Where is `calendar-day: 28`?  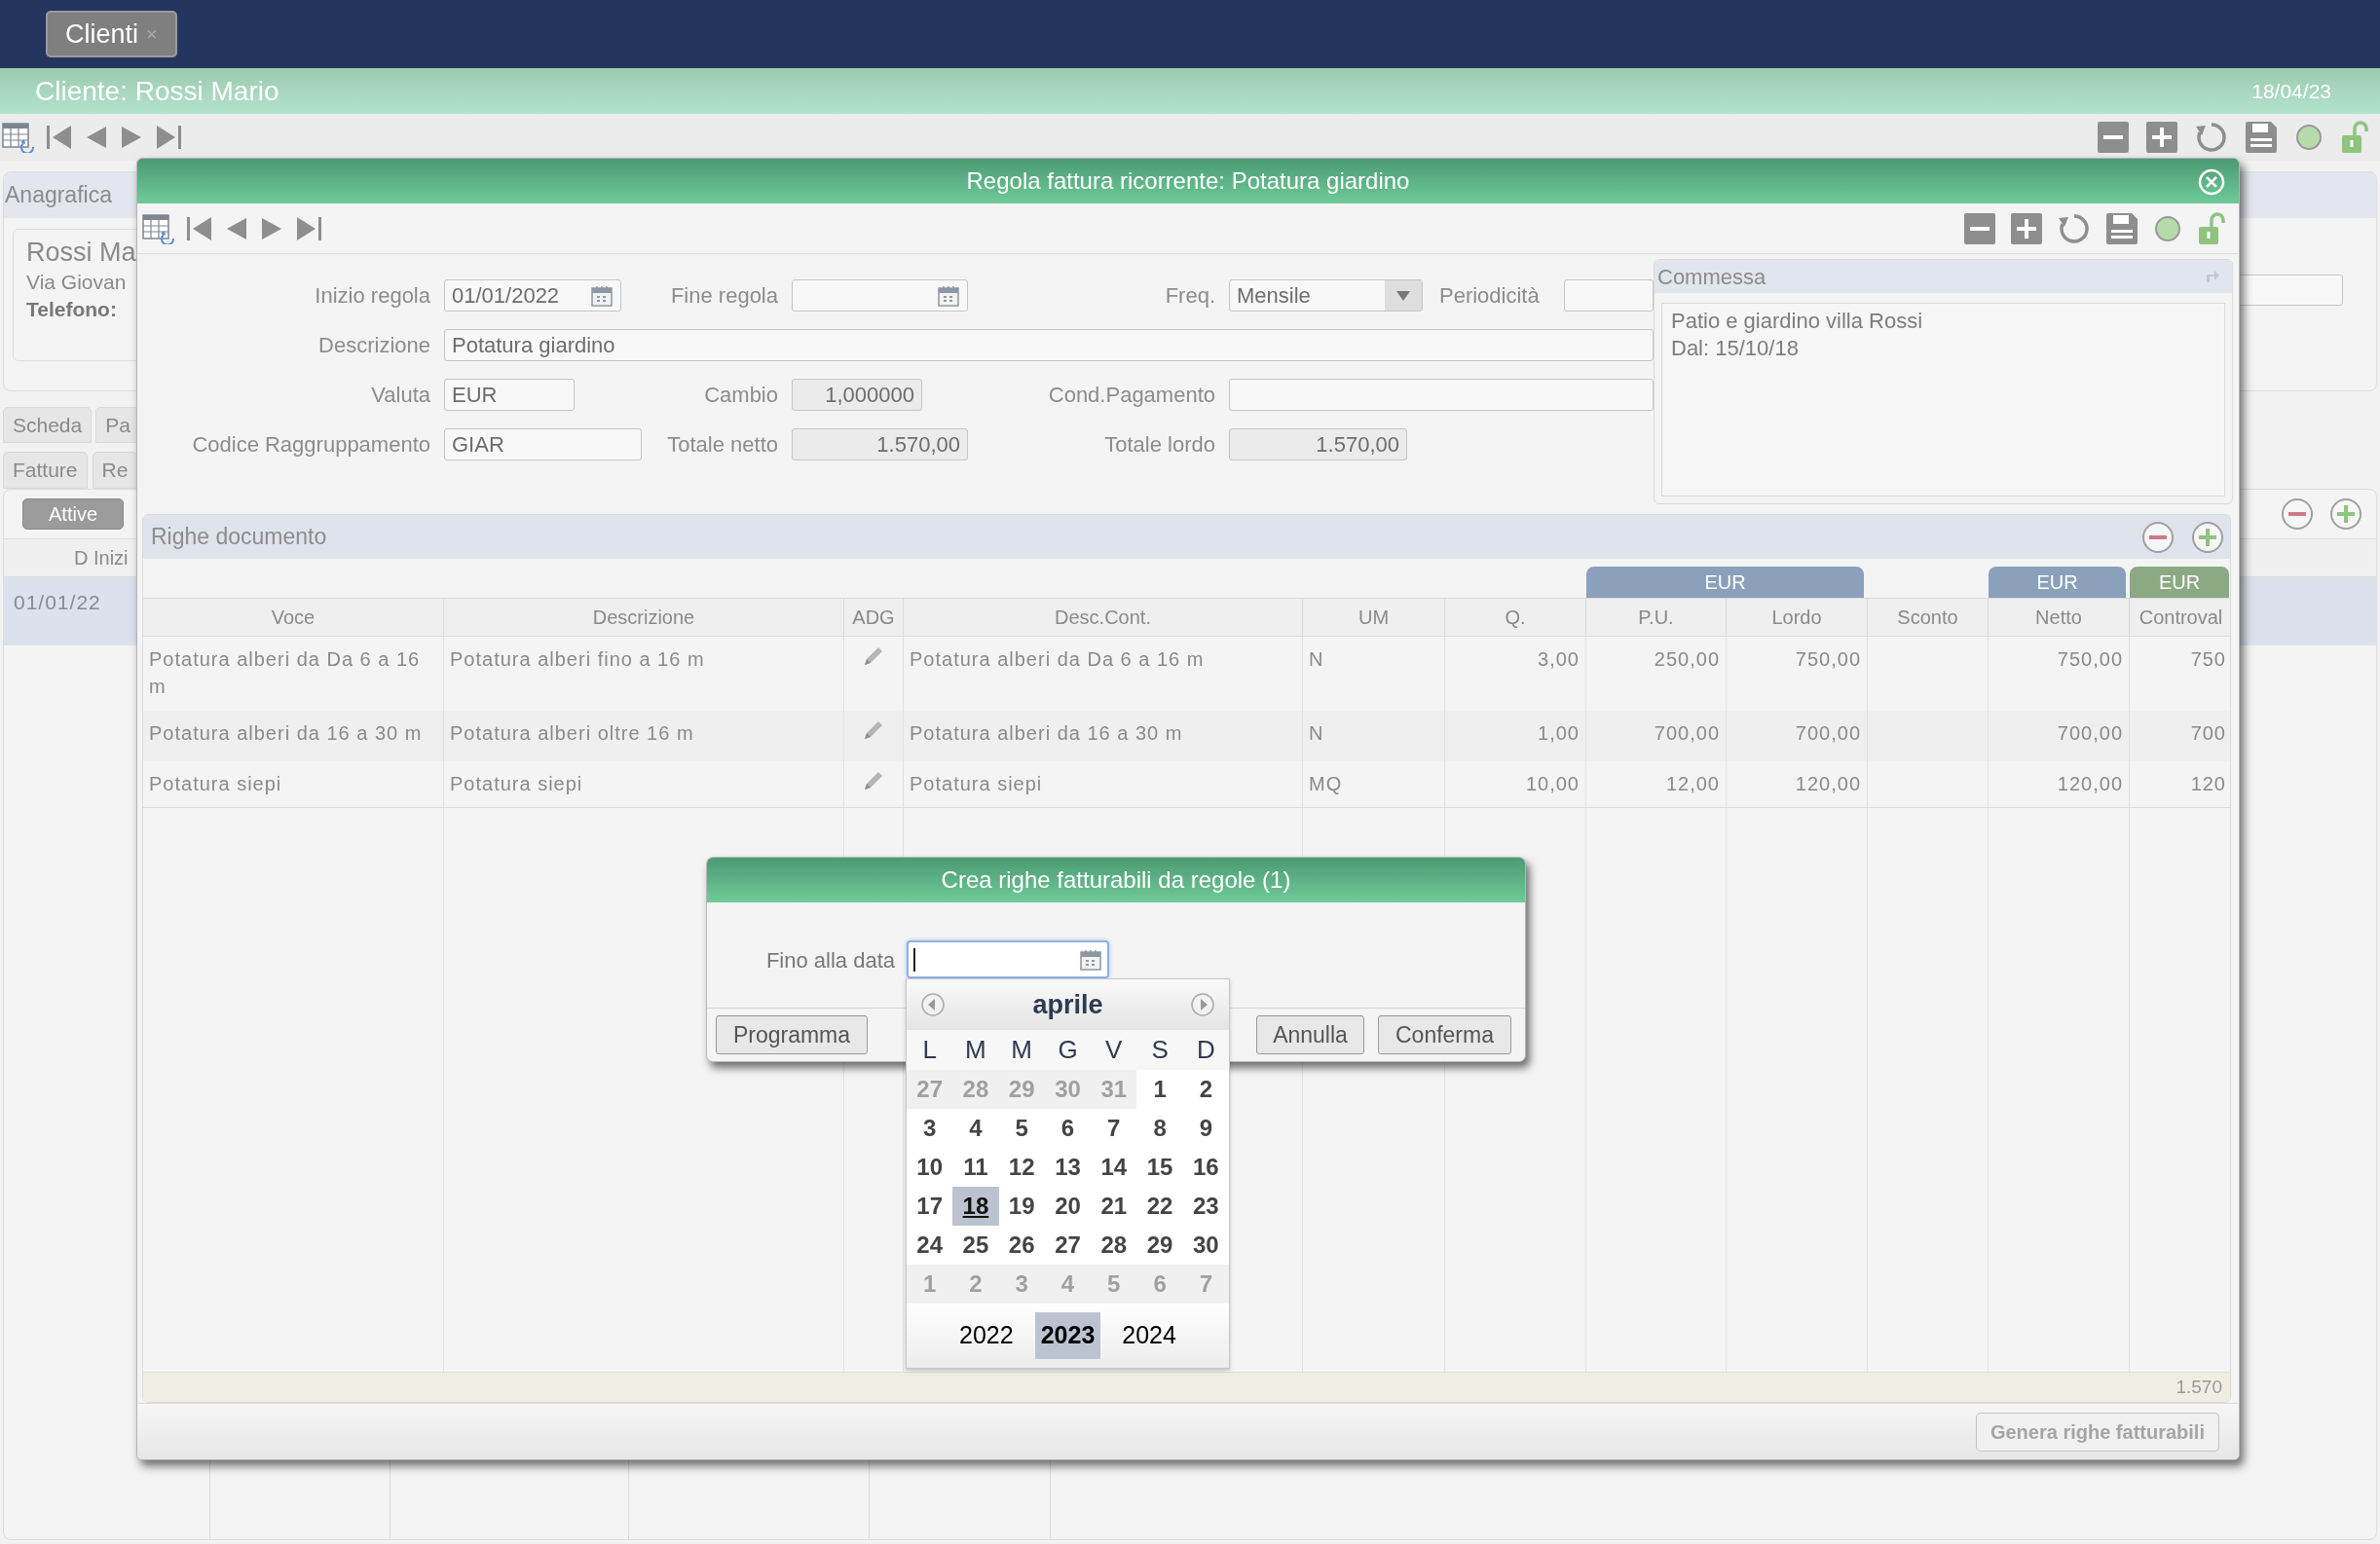 calendar-day: 28 is located at coordinates (1114, 1246).